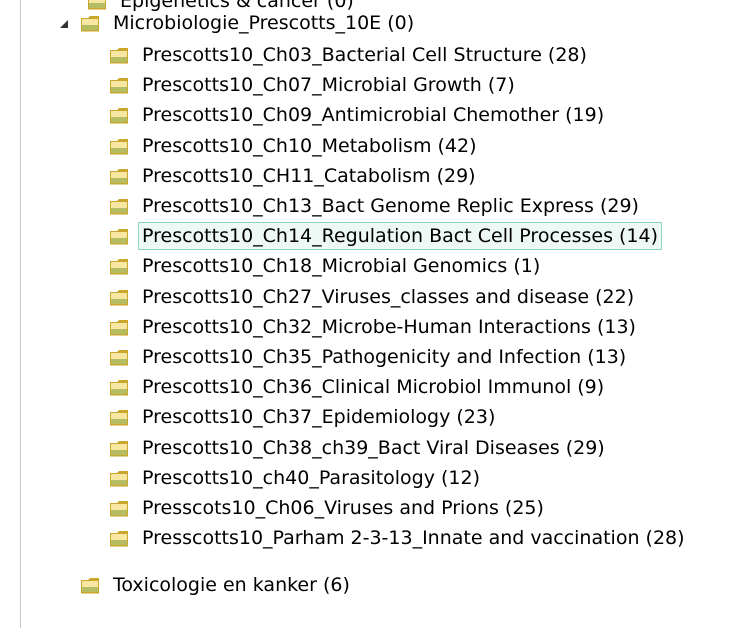  Describe the element at coordinates (309, 175) in the screenshot. I see `tree-item-label: Prescotts10_CH11_Catabolism (29)` at that location.